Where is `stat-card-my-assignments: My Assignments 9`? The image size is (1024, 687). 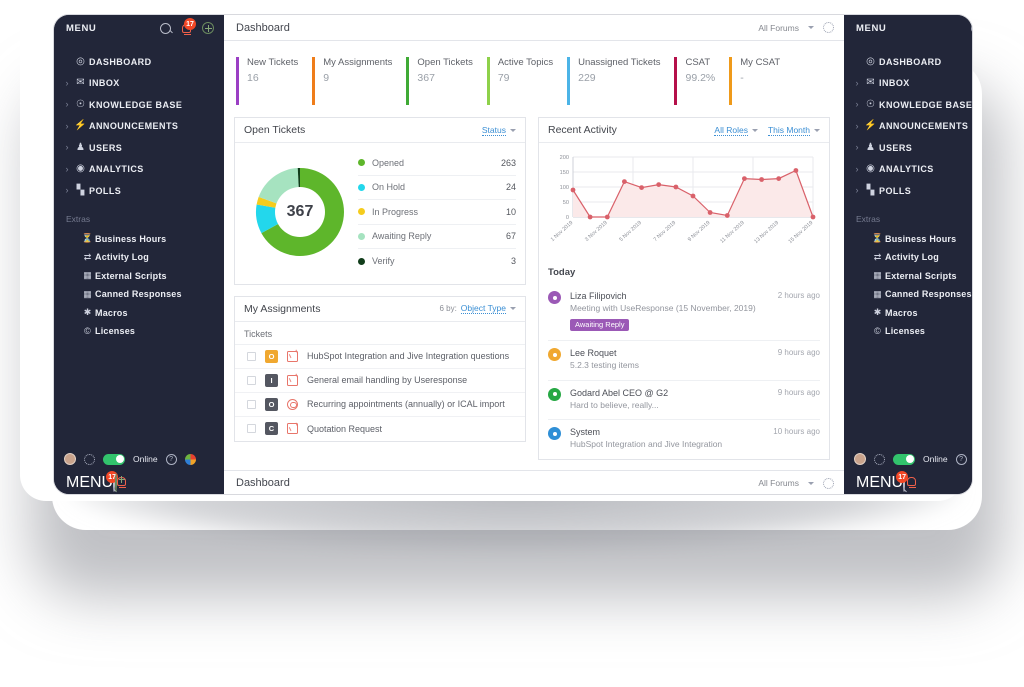
stat-card-my-assignments: My Assignments 9 is located at coordinates (352, 81).